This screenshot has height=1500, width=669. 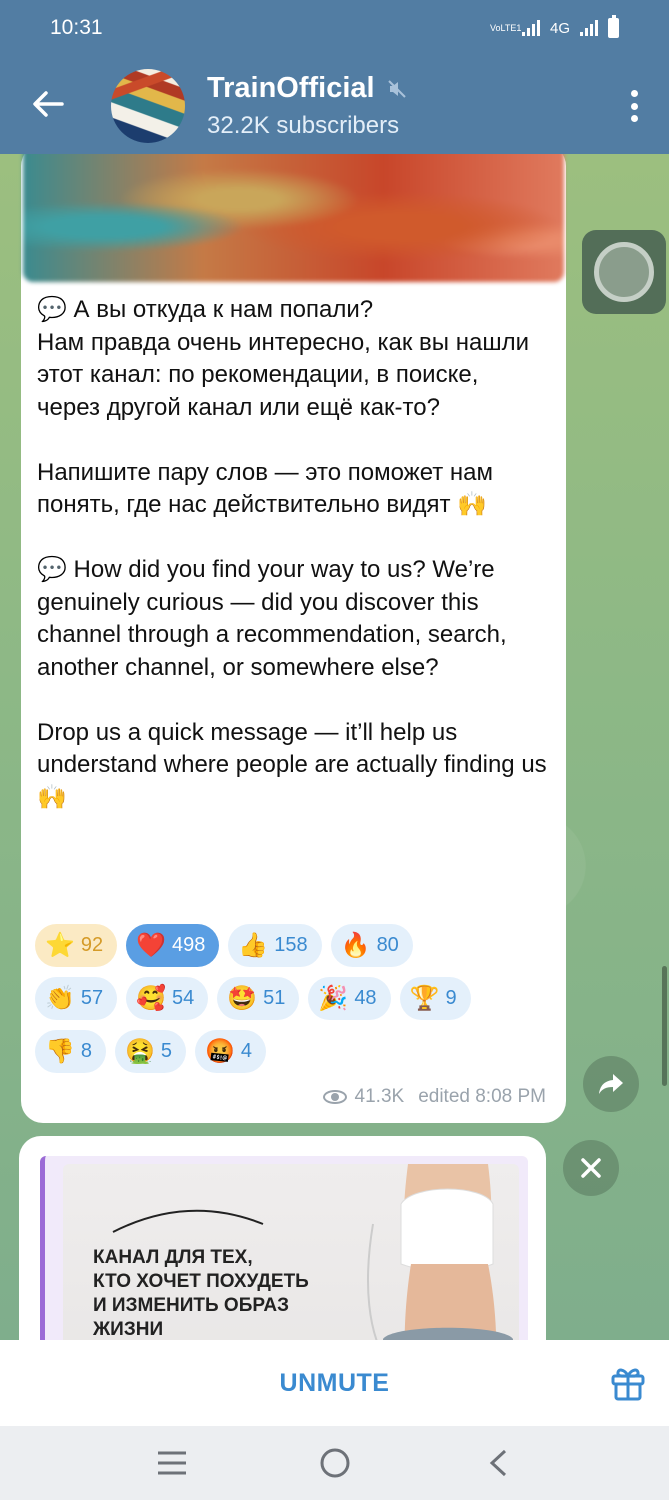 I want to click on reaction-emoji: 🎉, so click(x=333, y=998).